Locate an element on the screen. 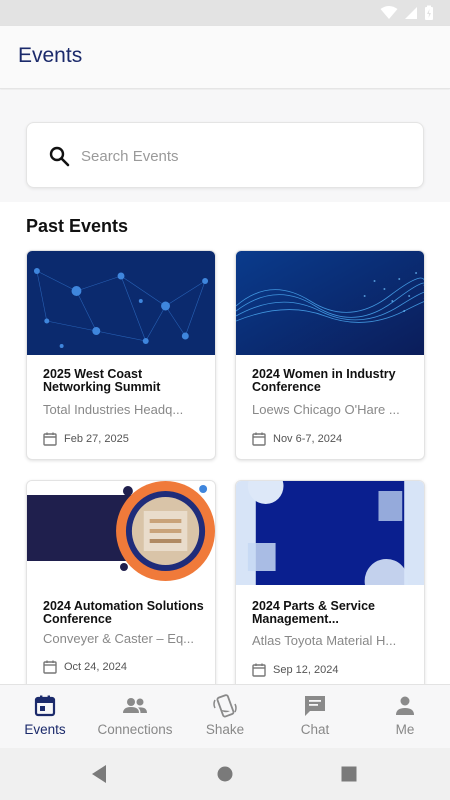  event-date: Oct 24, 2024 is located at coordinates (95, 667).